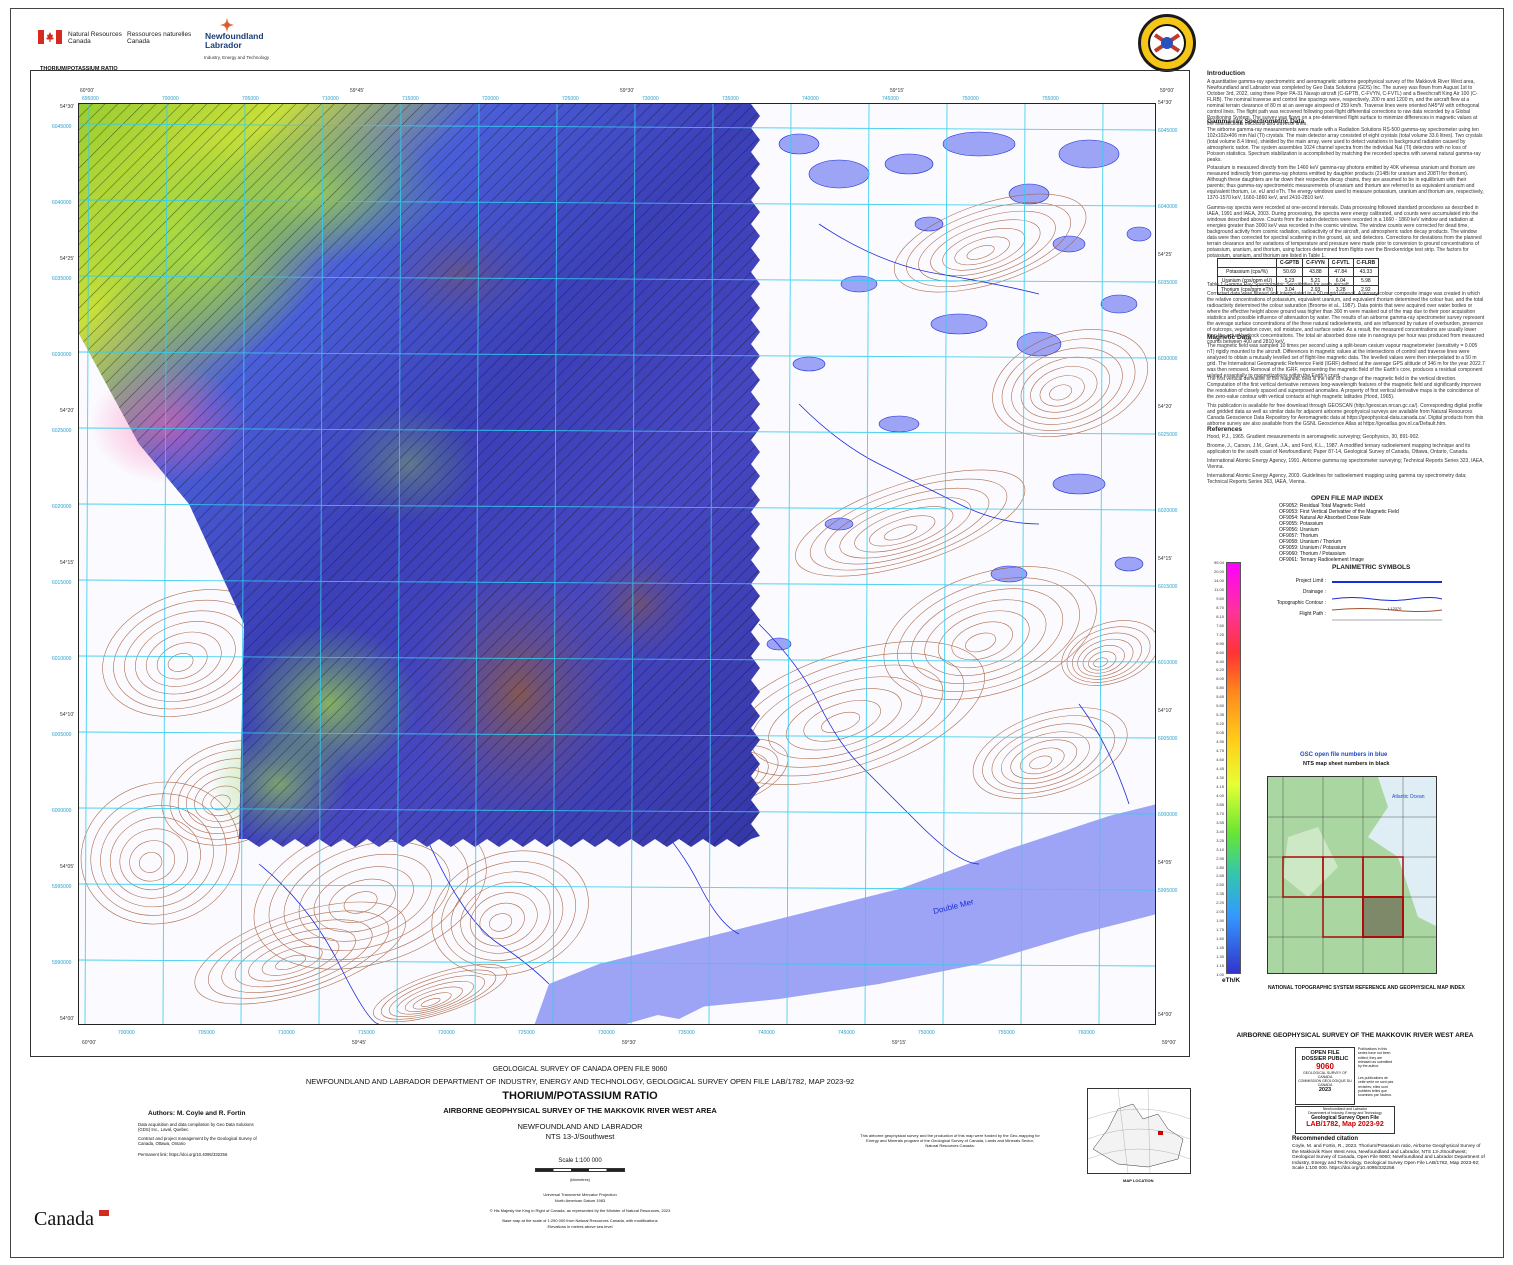 The height and width of the screenshot is (1265, 1513). I want to click on flight-line-label: L12370, so click(1395, 608).